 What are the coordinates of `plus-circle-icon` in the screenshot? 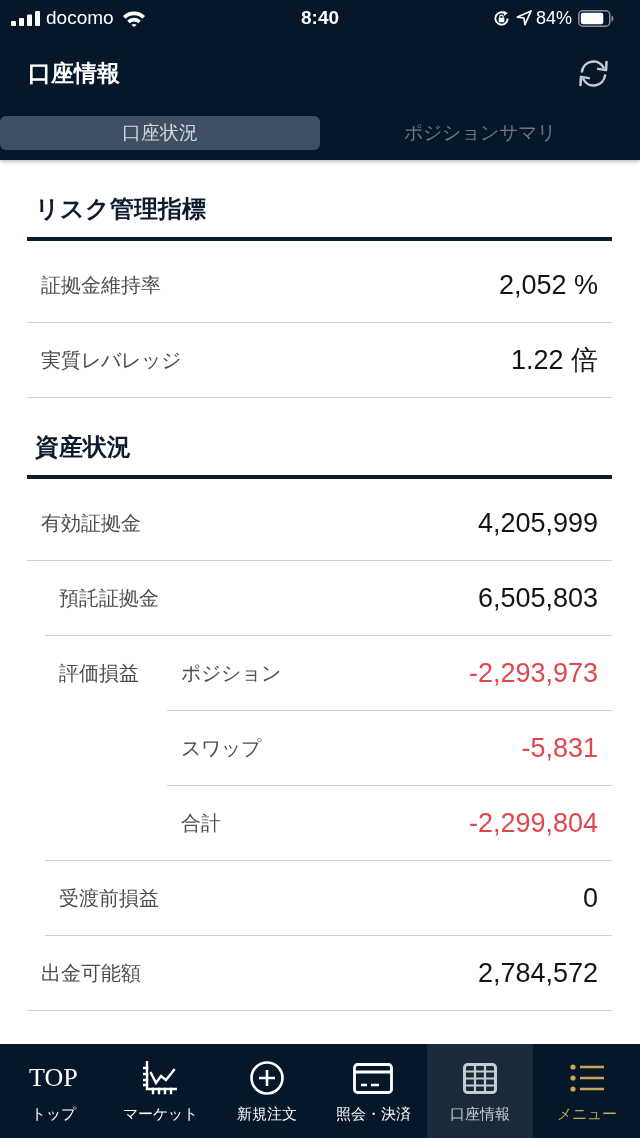 It's located at (266, 1078).